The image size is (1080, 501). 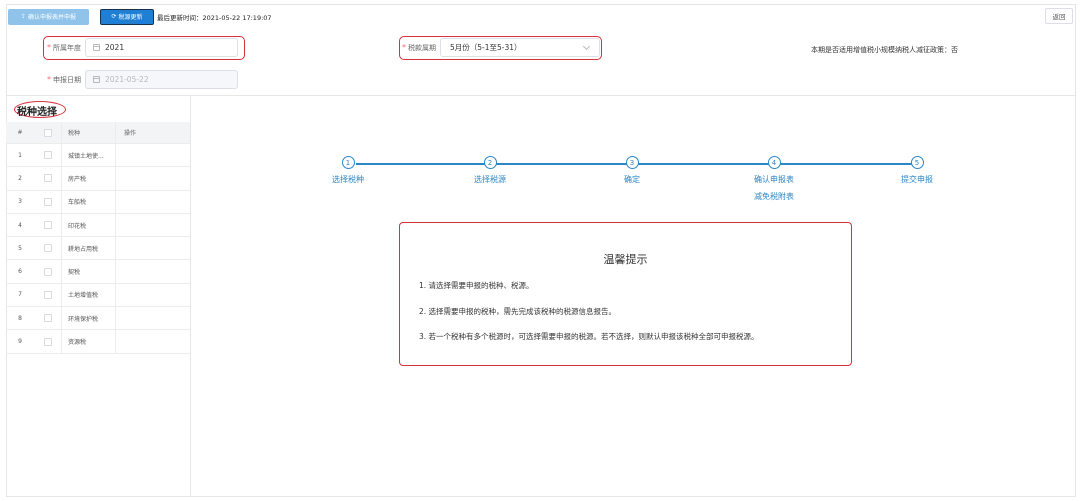 I want to click on period-field-row: * 税款属期 5月份（5-1至5-31）, so click(x=501, y=47).